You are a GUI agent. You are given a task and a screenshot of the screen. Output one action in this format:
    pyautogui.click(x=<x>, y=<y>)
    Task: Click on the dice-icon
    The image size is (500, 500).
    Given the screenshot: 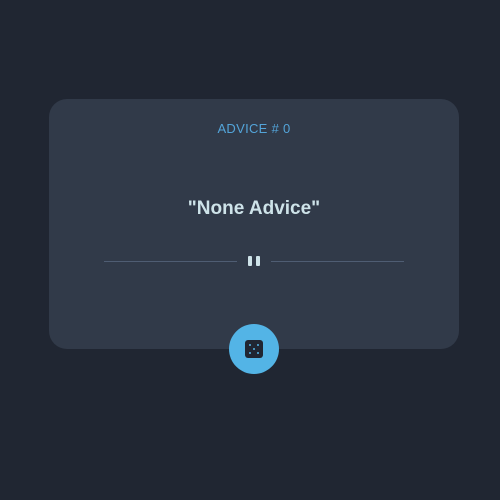 What is the action you would take?
    pyautogui.click(x=254, y=349)
    